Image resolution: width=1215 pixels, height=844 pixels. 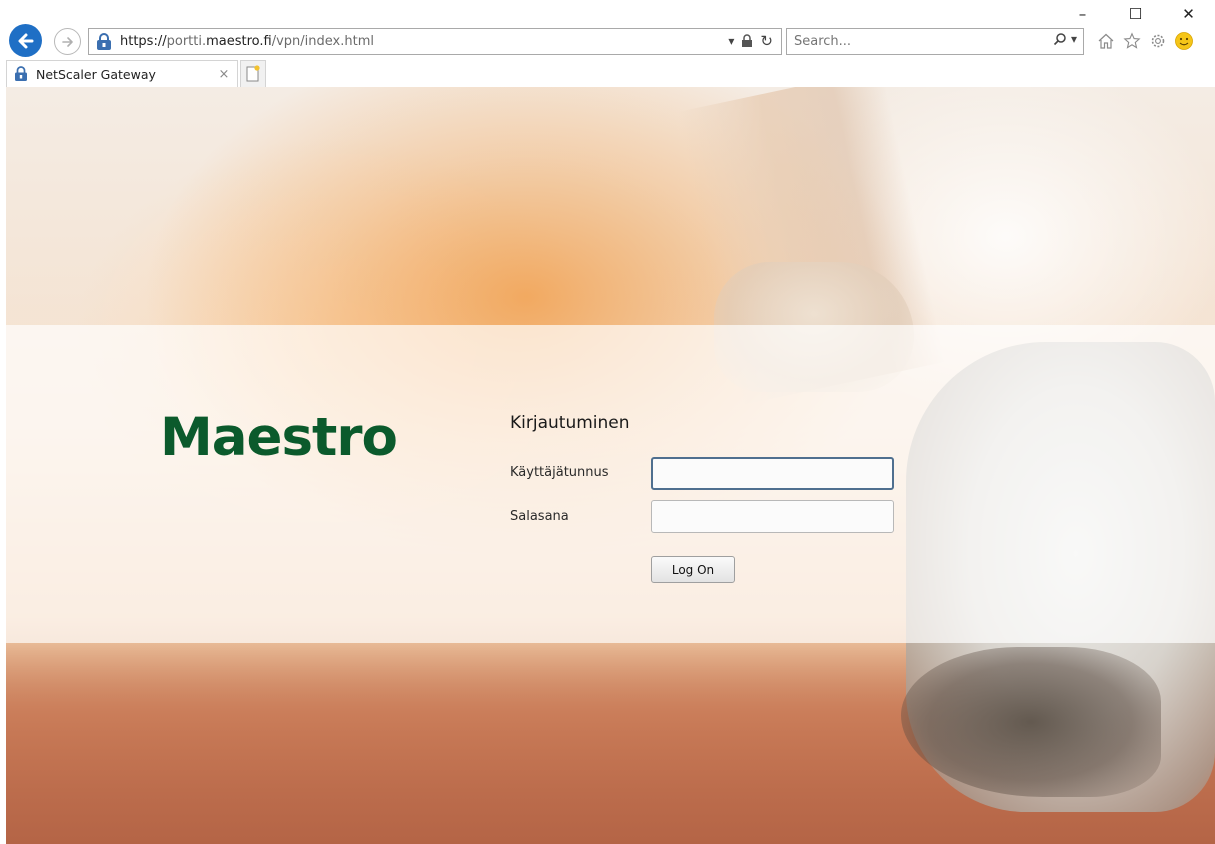 I want to click on username-label: Käyttäjätunnus, so click(x=559, y=472).